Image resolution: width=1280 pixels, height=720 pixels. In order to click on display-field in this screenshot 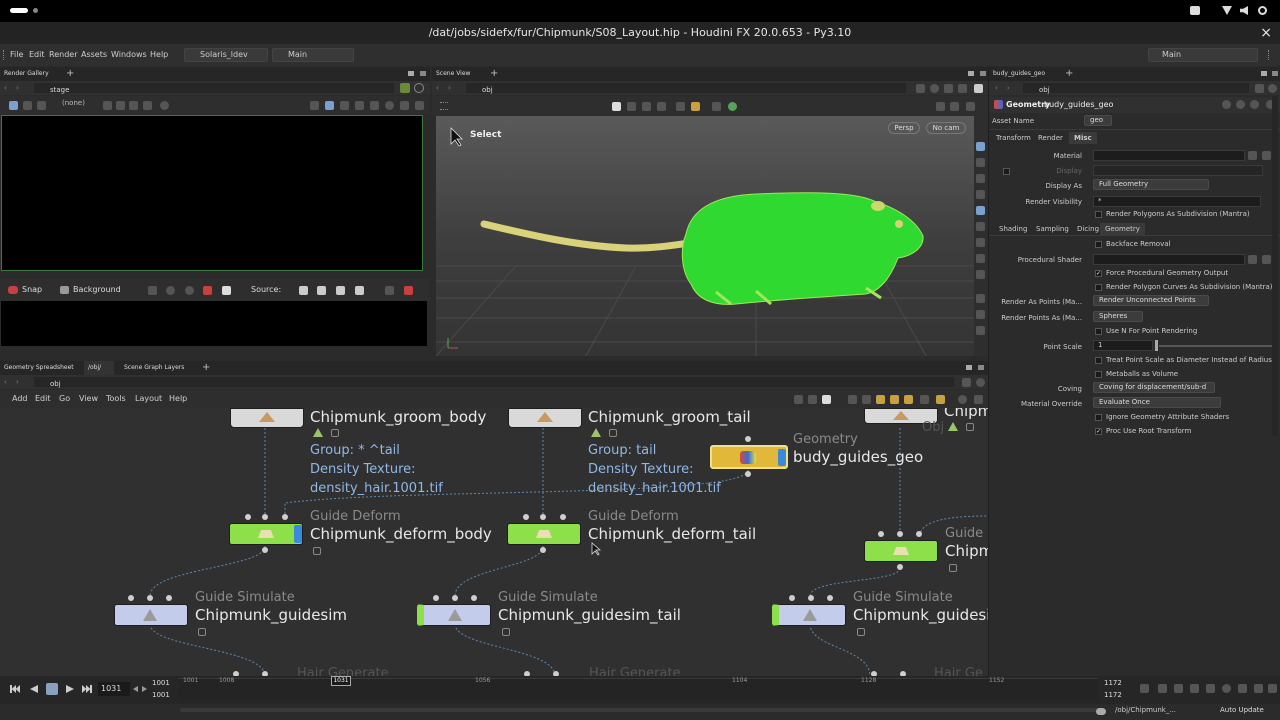, I will do `click(1178, 170)`.